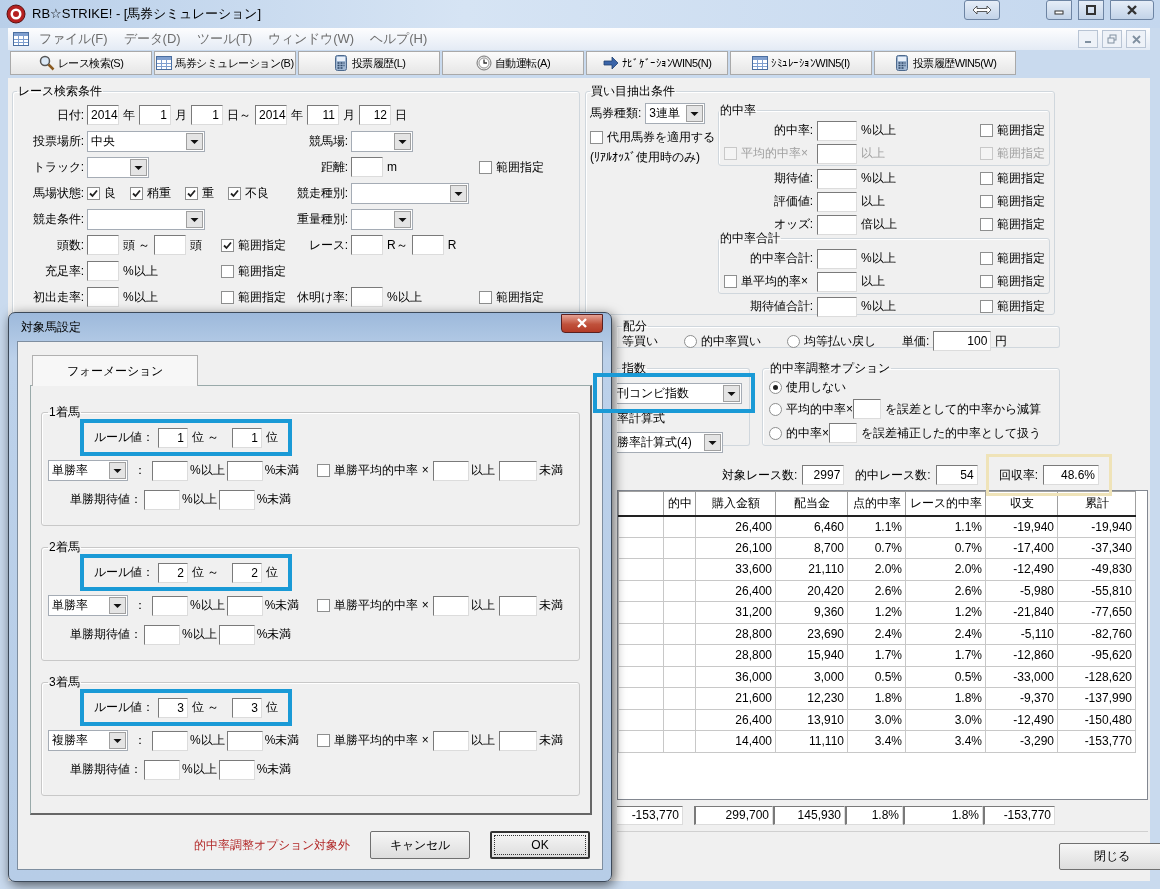 The image size is (1160, 889). What do you see at coordinates (323, 115) in the screenshot?
I see `input-field: 11` at bounding box center [323, 115].